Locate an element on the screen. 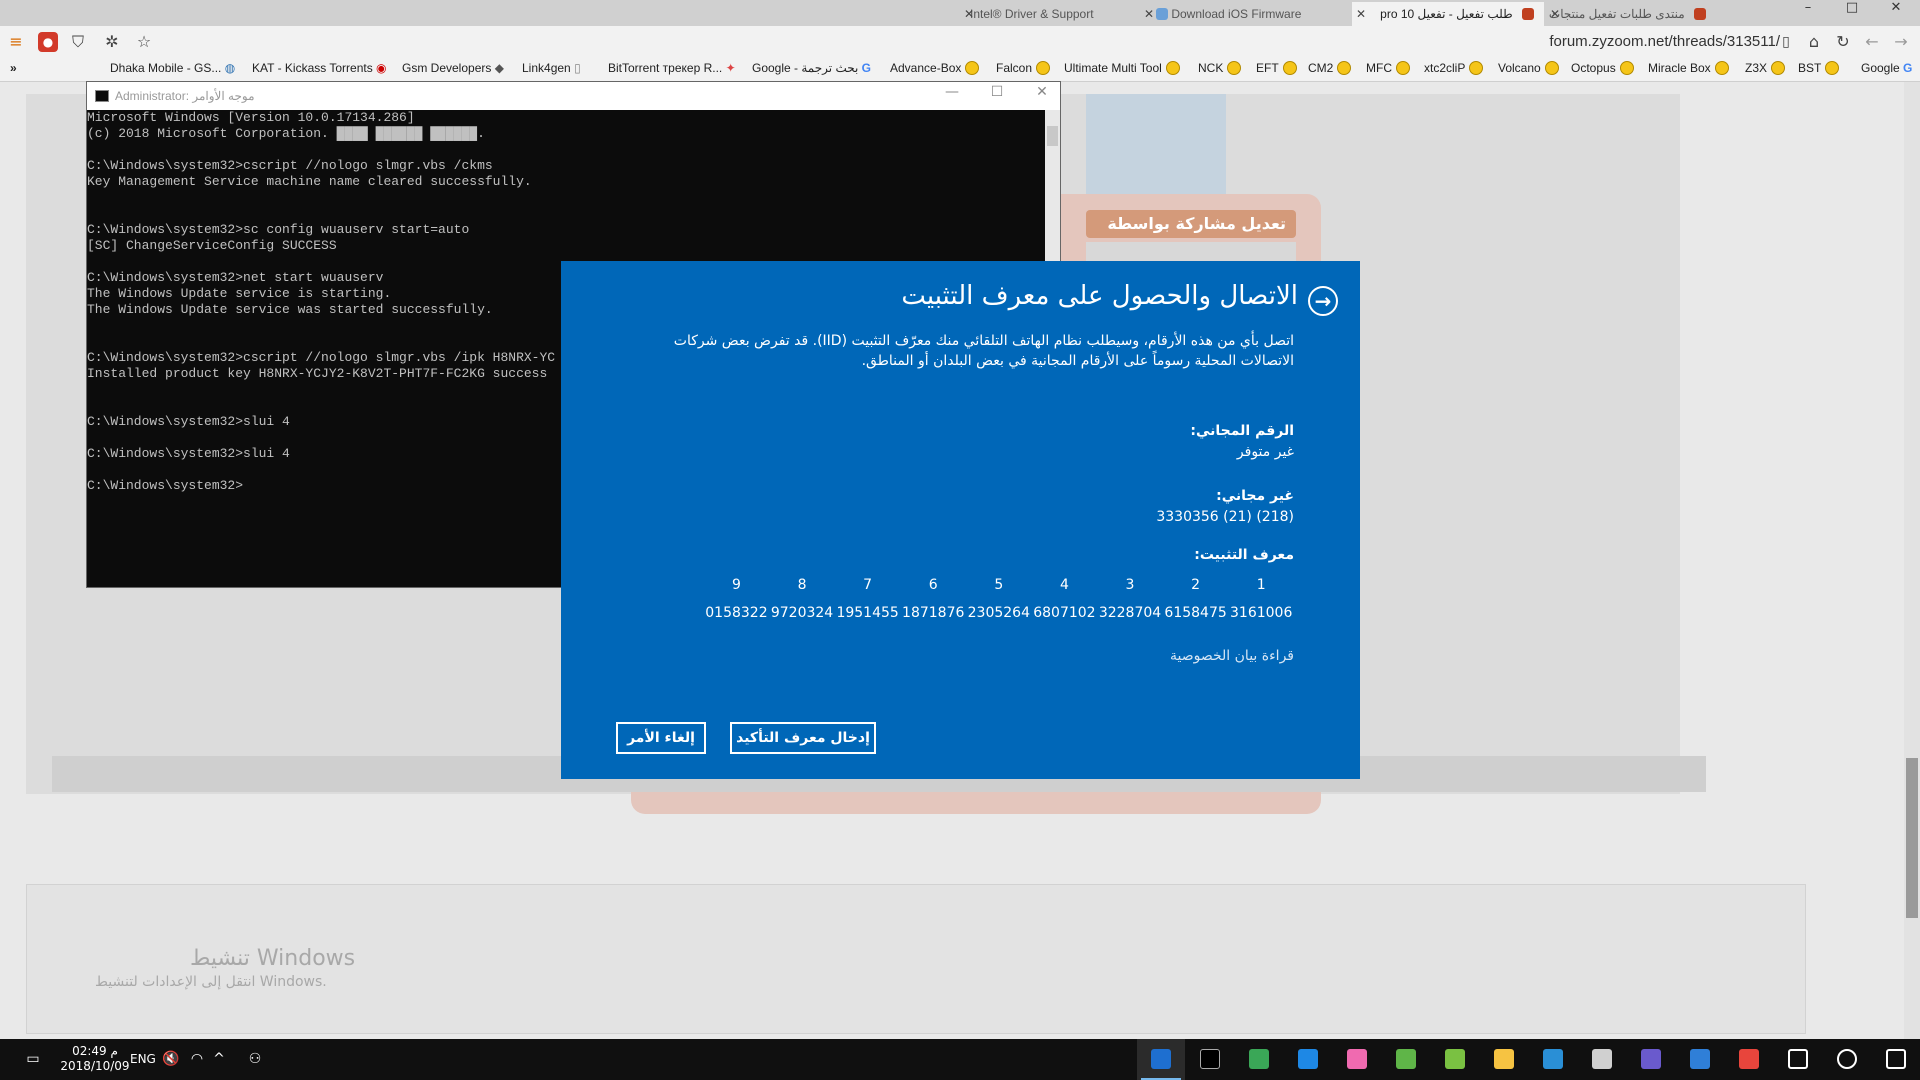 This screenshot has height=1080, width=1920. address-bar: forum.zyzoom.net/threads/313511/ is located at coordinates (1664, 41).